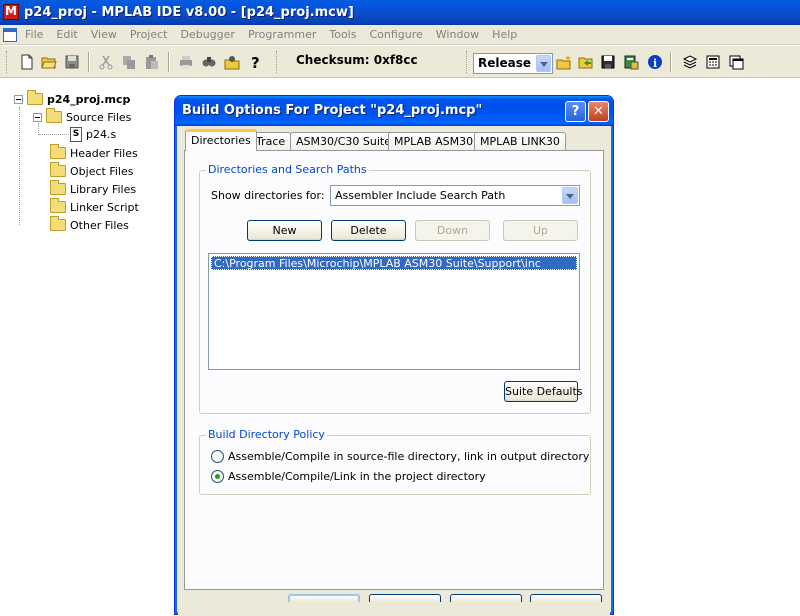 Image resolution: width=800 pixels, height=616 pixels. I want to click on find-icon, so click(209, 62).